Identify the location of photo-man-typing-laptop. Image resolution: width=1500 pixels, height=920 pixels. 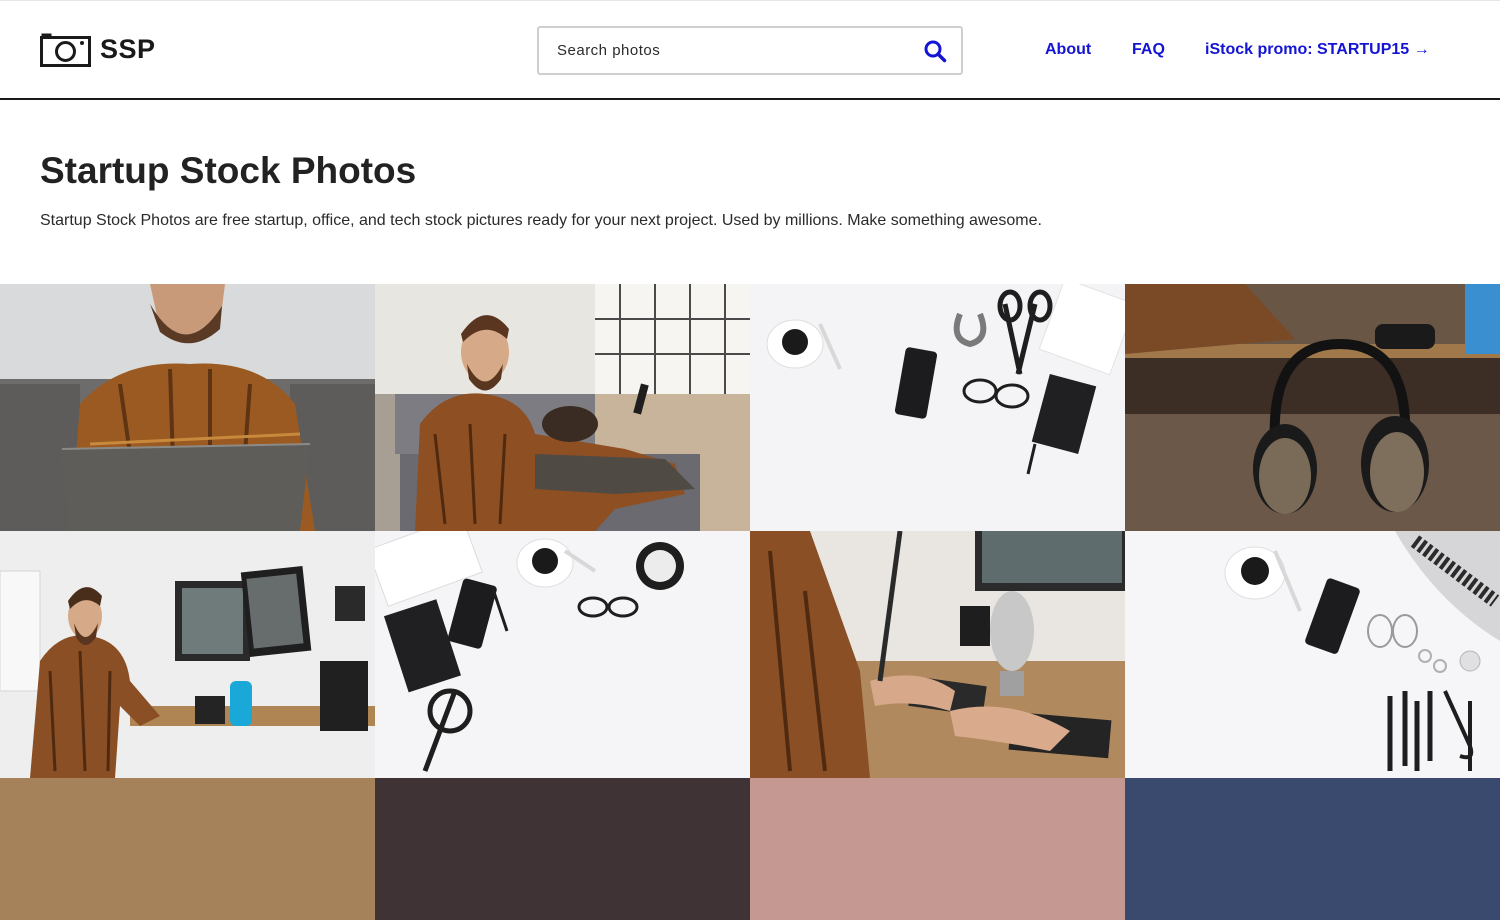
(187, 407).